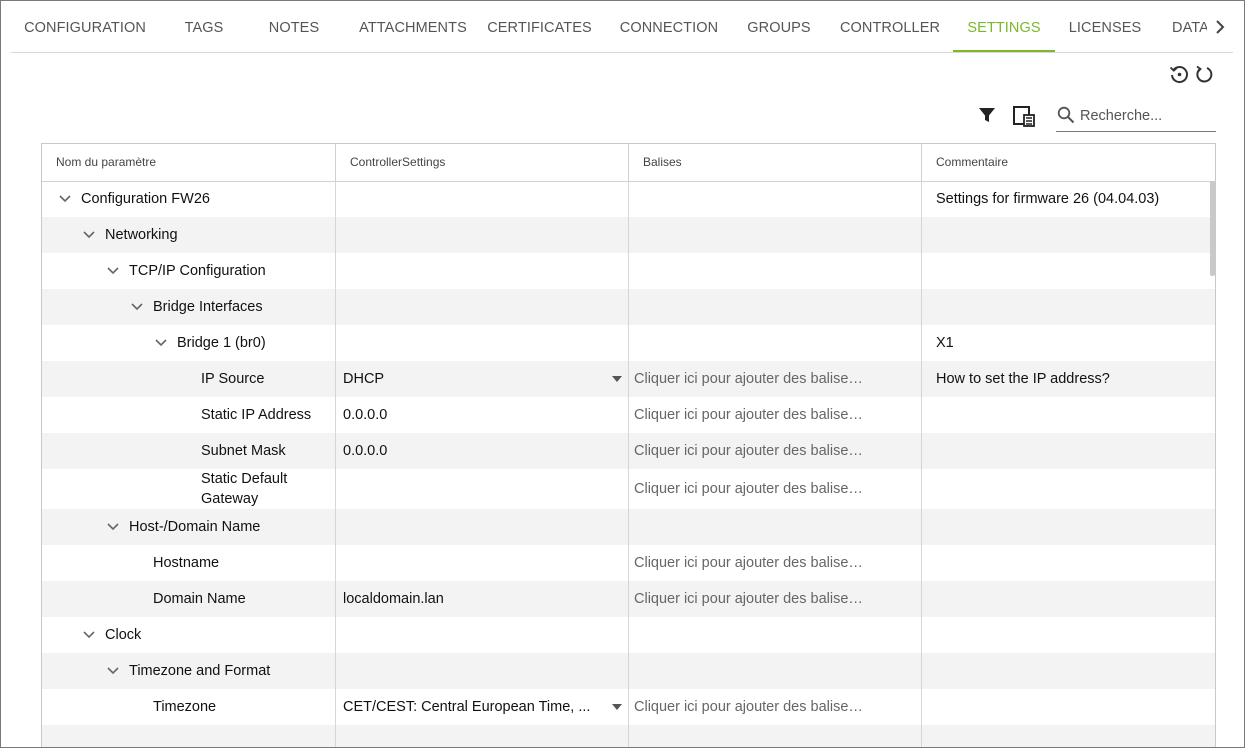 The height and width of the screenshot is (748, 1245). I want to click on parameter-name: Hostname, so click(186, 563).